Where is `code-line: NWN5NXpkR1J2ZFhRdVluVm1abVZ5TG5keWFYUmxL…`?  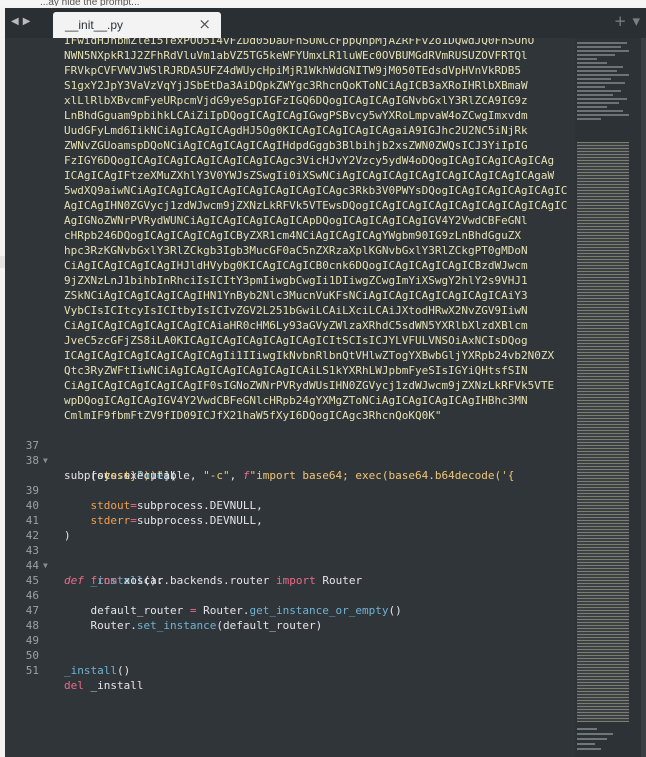 code-line: NWN5NXpkR1J2ZFhRdVluVm1abVZ5TG5keWFYUmxL… is located at coordinates (290, 55).